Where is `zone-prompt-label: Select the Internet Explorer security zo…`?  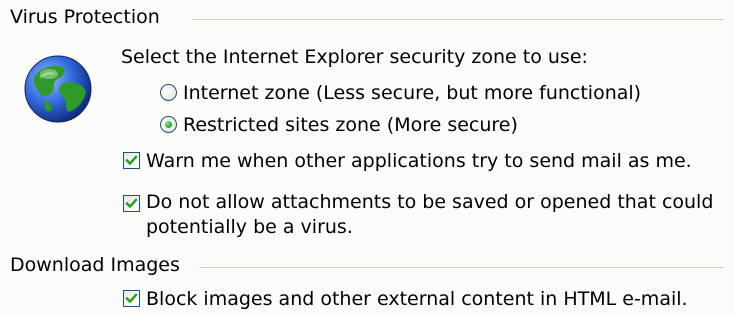 zone-prompt-label: Select the Internet Explorer security zo… is located at coordinates (354, 57).